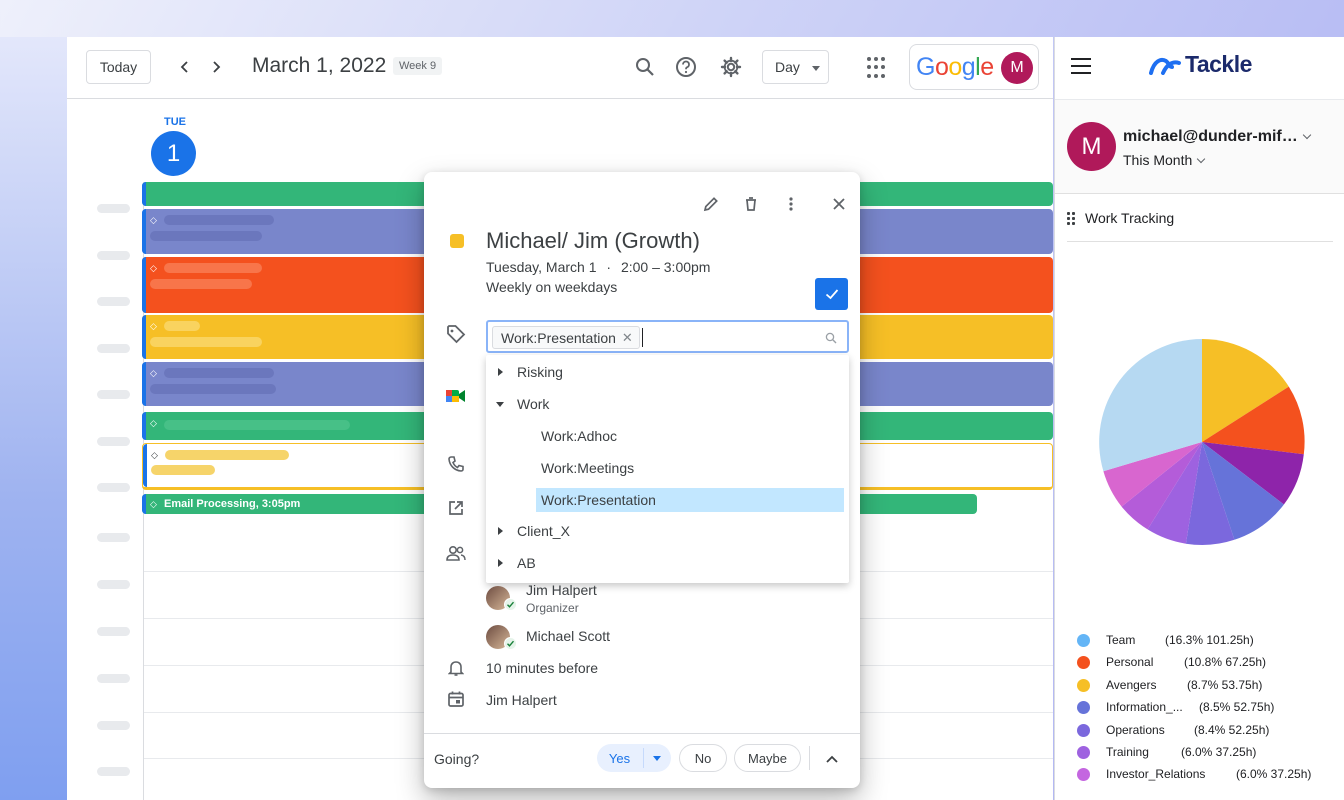  I want to click on view-selector: Day, so click(795, 67).